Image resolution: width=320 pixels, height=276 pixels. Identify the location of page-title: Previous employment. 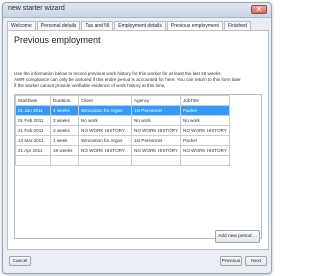
(57, 40).